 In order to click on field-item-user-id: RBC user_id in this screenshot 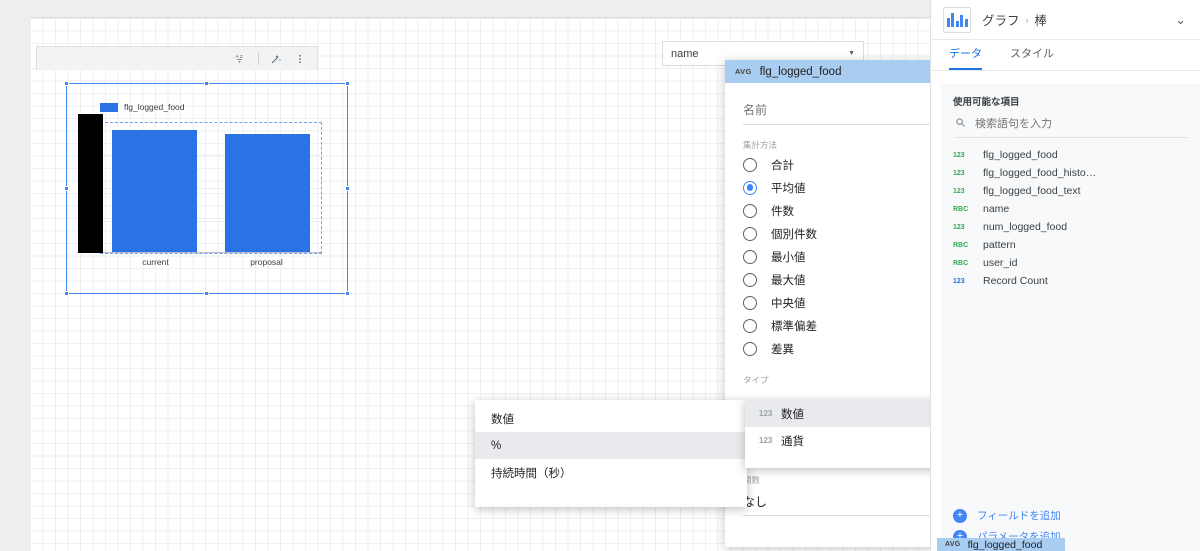, I will do `click(1076, 263)`.